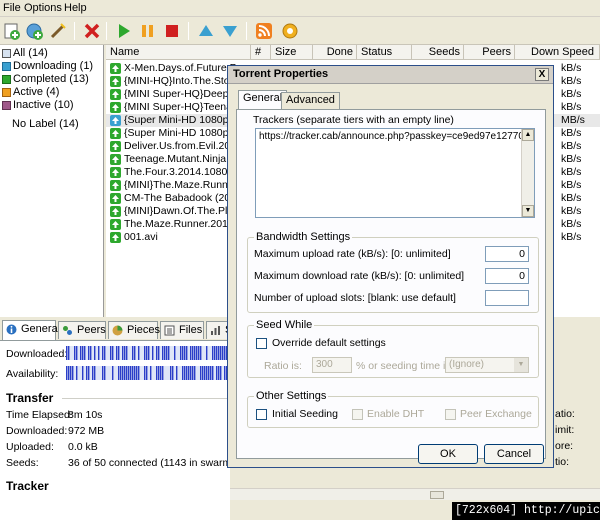 Image resolution: width=600 pixels, height=520 pixels. Describe the element at coordinates (290, 31) in the screenshot. I see `preferences-icon` at that location.